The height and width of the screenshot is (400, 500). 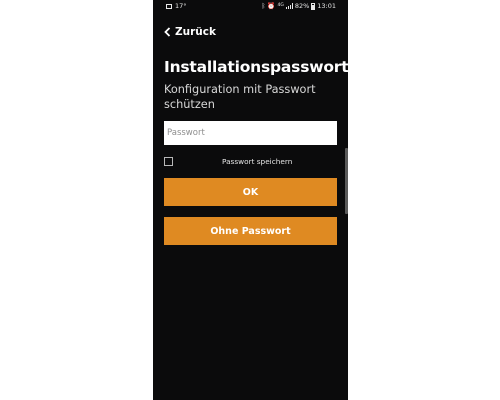 What do you see at coordinates (250, 231) in the screenshot?
I see `no-password-button: Ohne Passwort` at bounding box center [250, 231].